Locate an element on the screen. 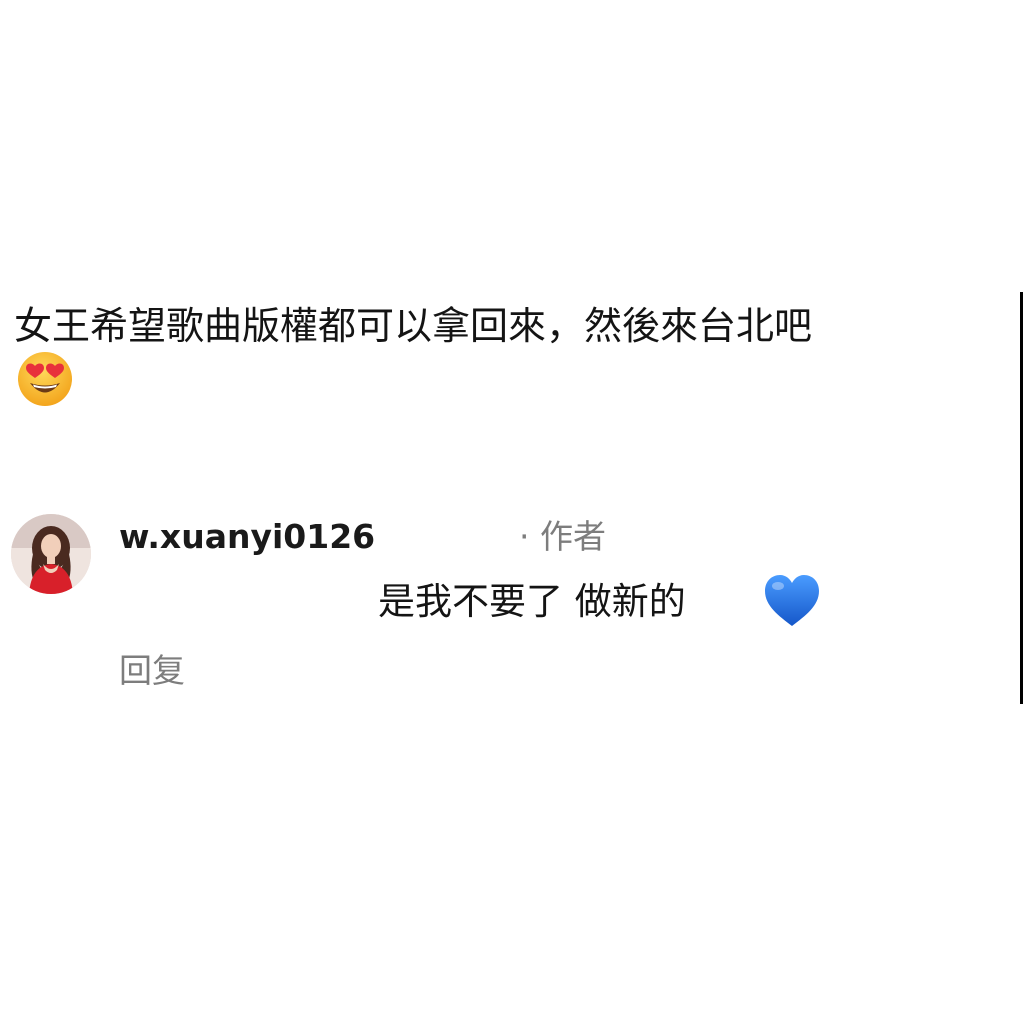 The width and height of the screenshot is (1023, 1023). reply-button: 回复 is located at coordinates (152, 671).